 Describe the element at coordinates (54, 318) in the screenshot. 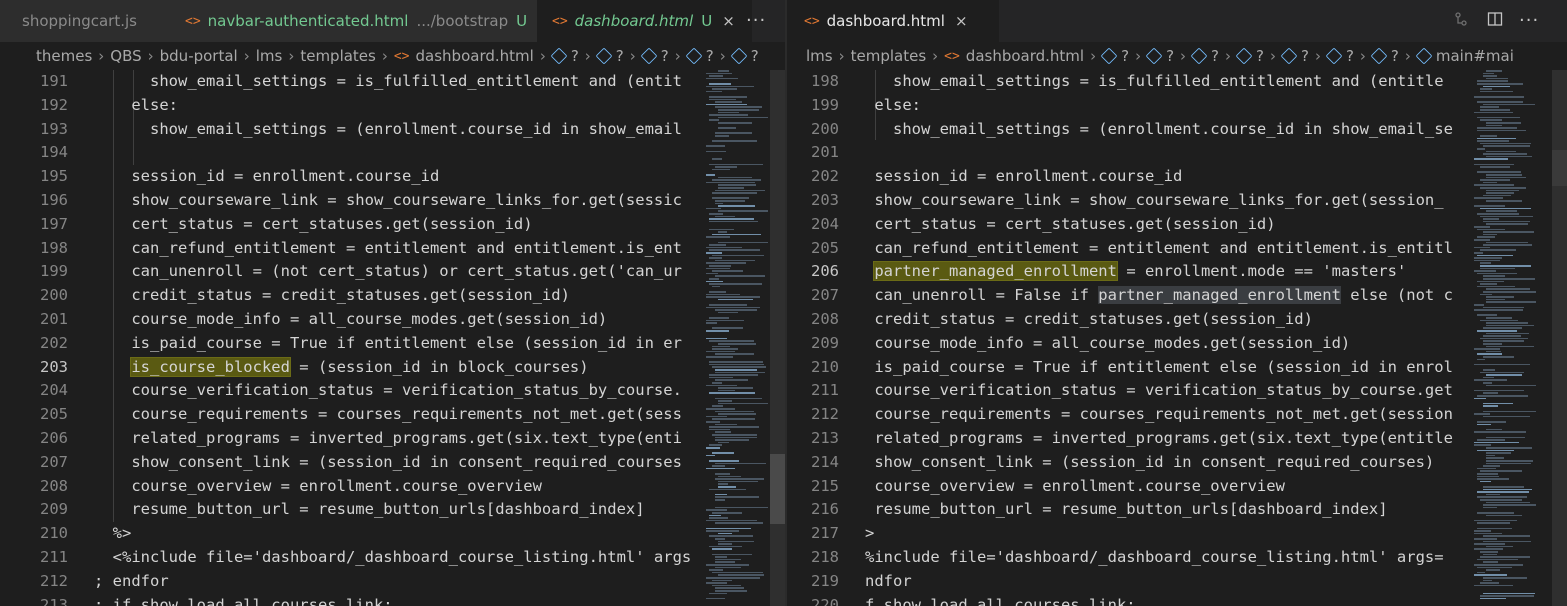

I see `line-number: 201` at that location.